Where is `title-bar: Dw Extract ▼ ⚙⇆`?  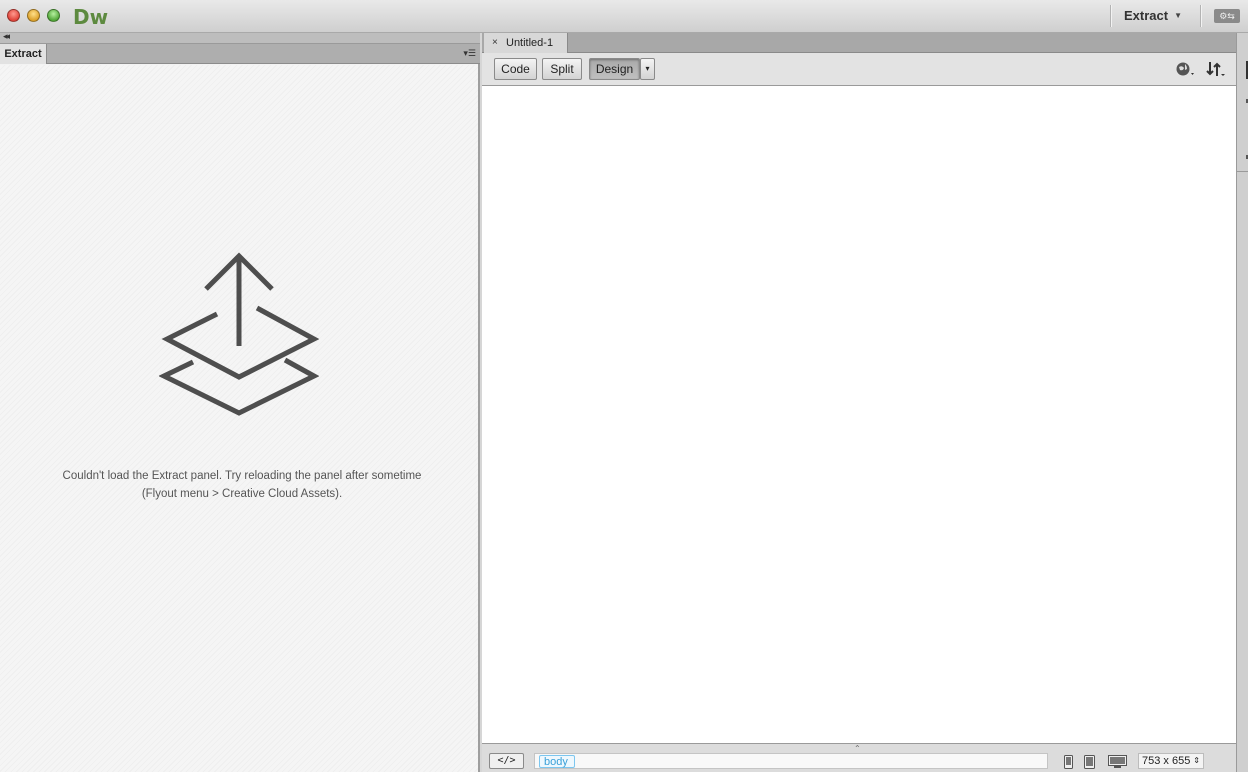 title-bar: Dw Extract ▼ ⚙⇆ is located at coordinates (624, 16).